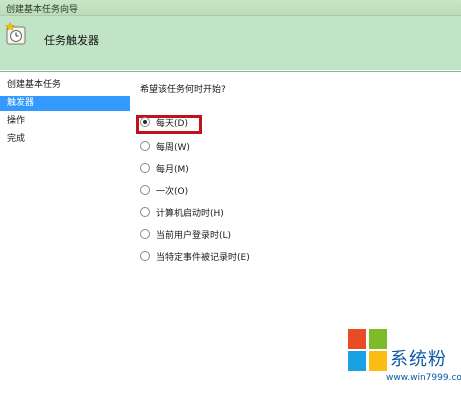  What do you see at coordinates (357, 361) in the screenshot?
I see `logo-quadrant-blue` at bounding box center [357, 361].